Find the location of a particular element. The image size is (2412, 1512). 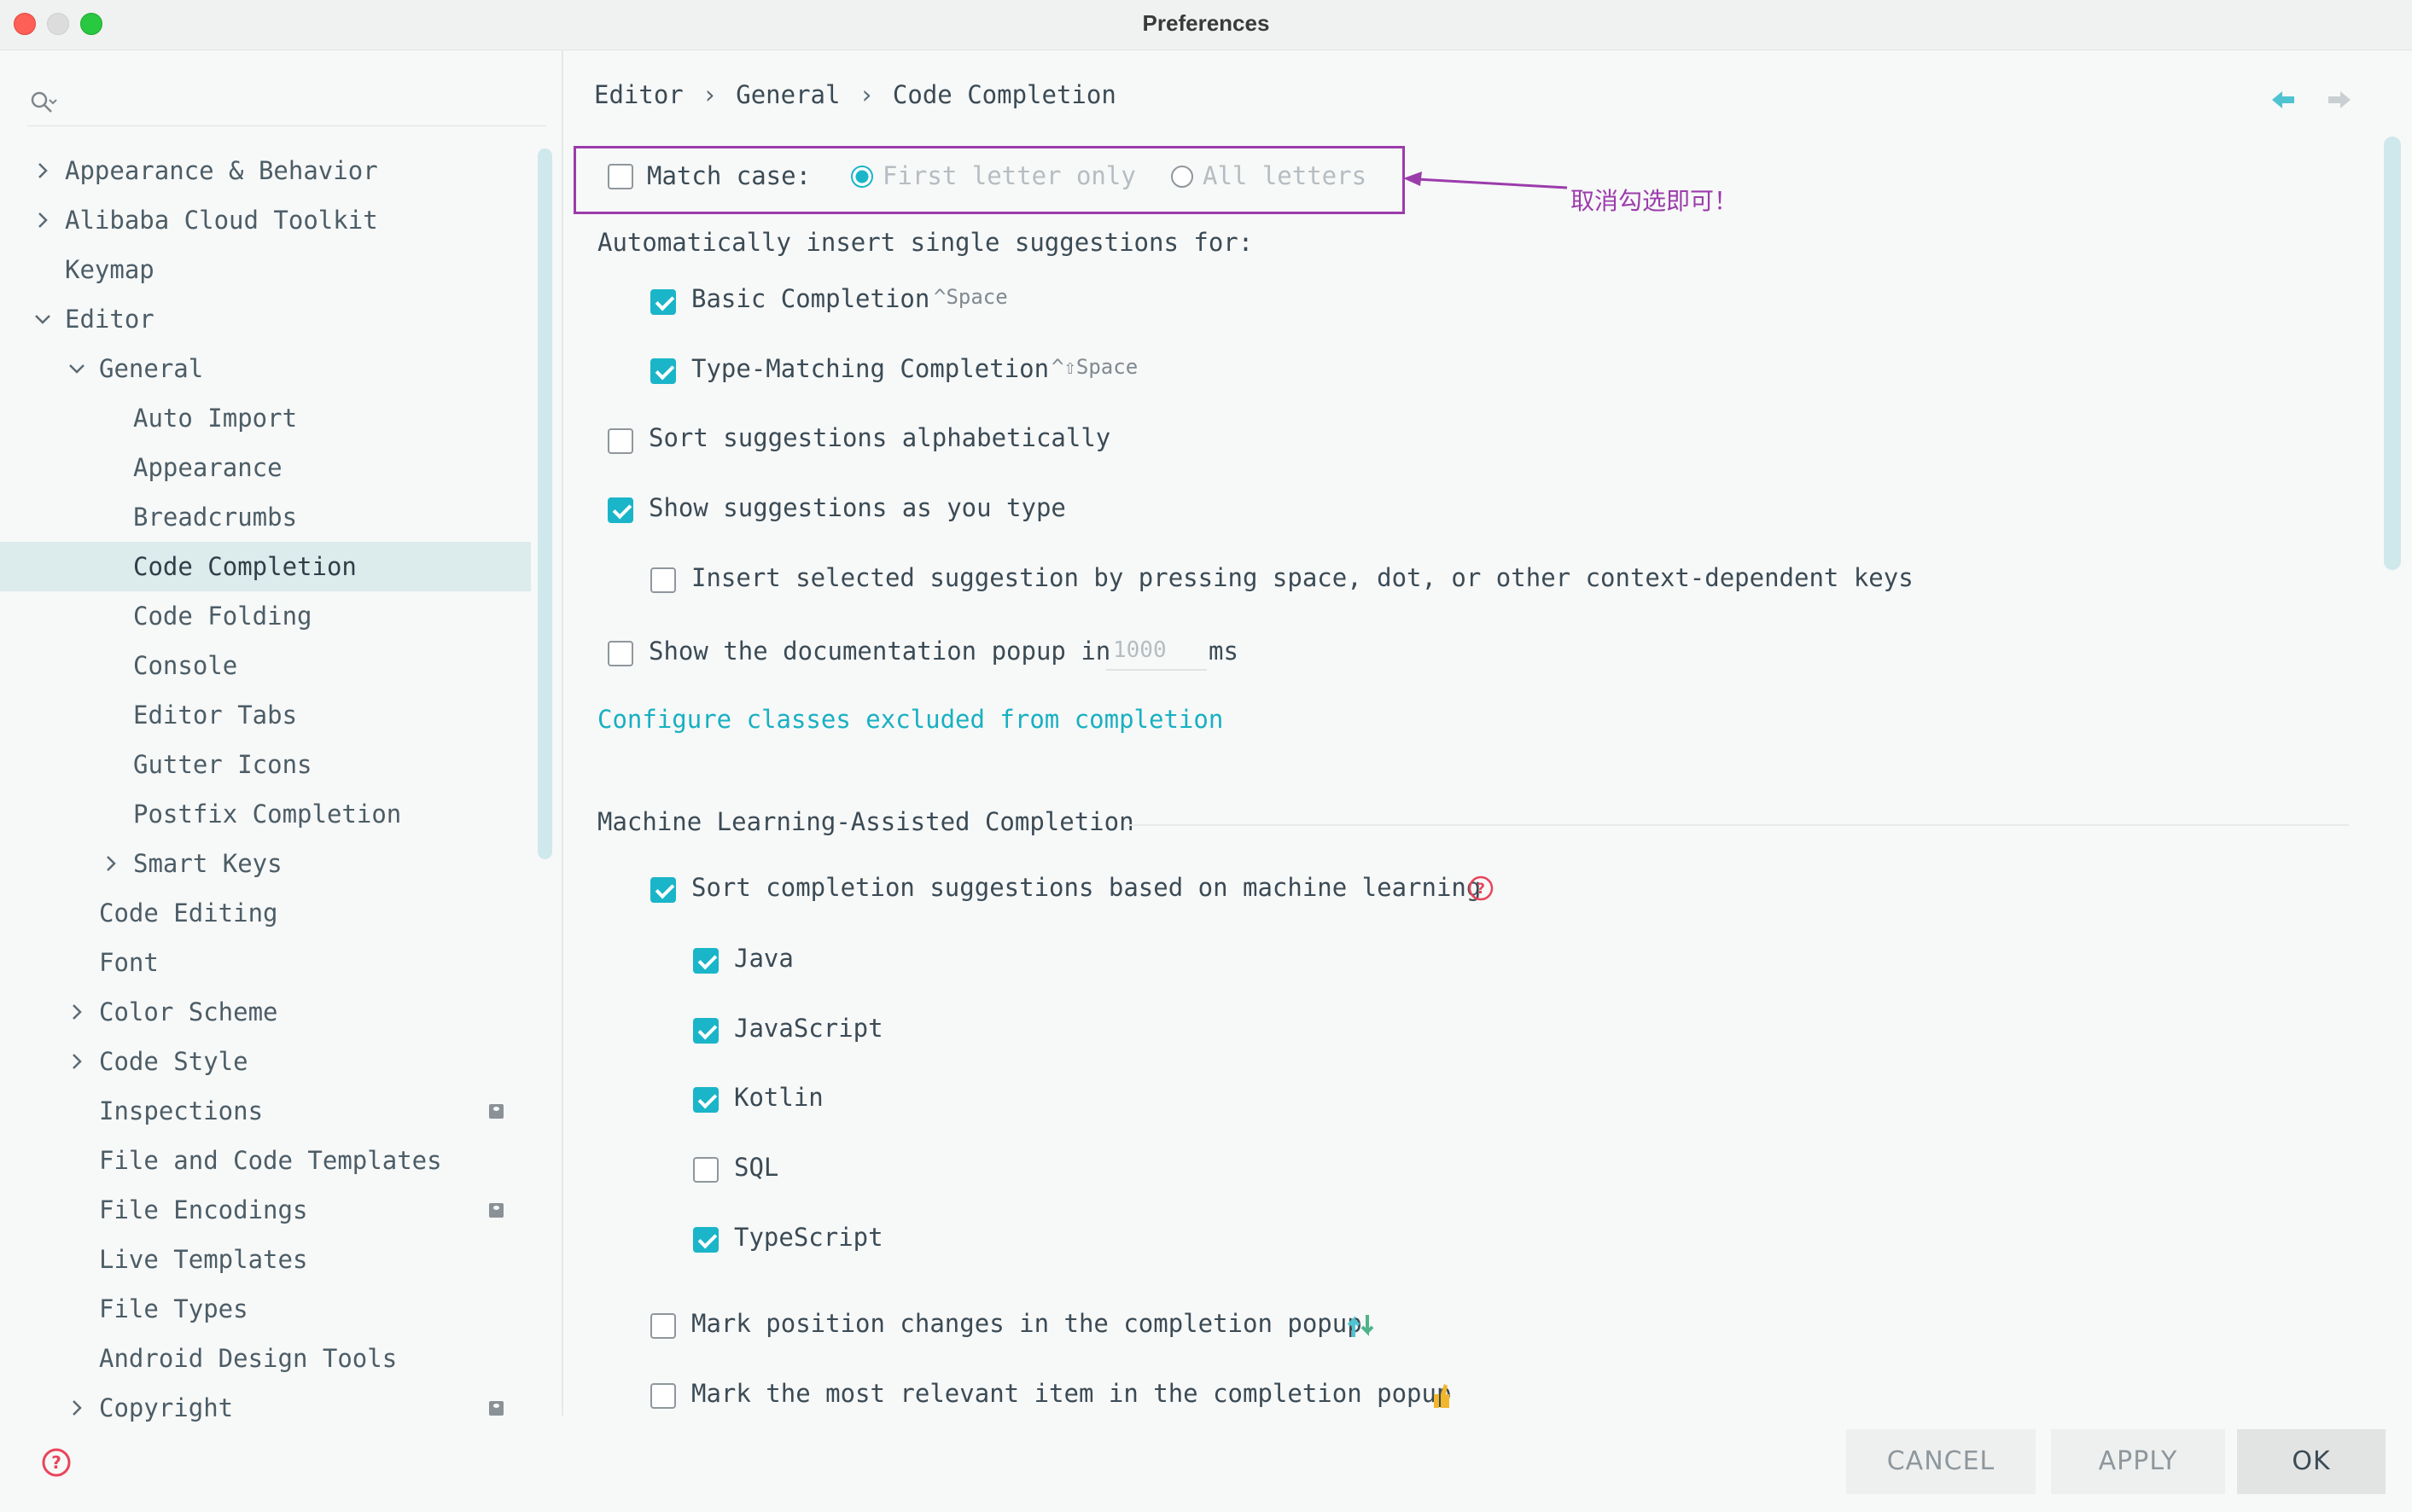

sort-ml-checkbox is located at coordinates (663, 890).